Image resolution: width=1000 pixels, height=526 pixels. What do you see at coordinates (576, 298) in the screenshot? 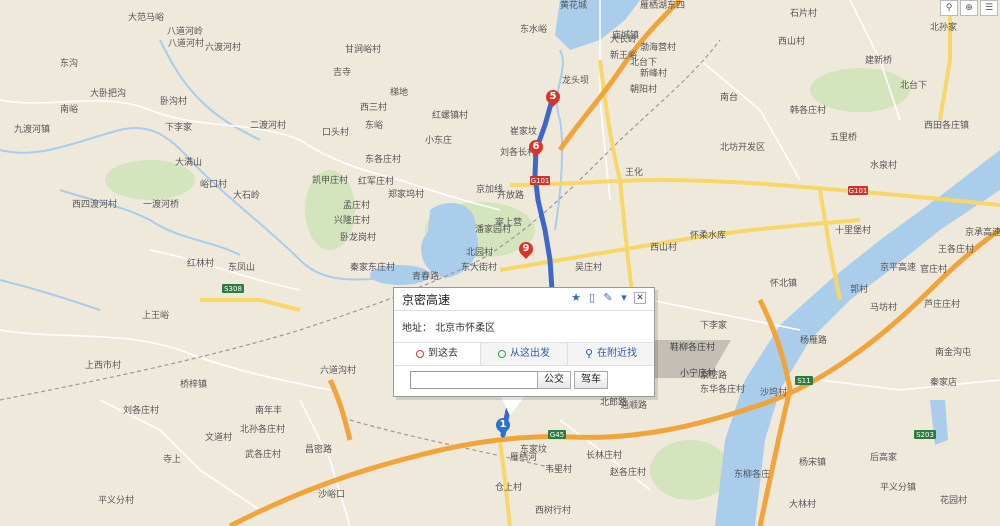
I see `star-icon: ★` at bounding box center [576, 298].